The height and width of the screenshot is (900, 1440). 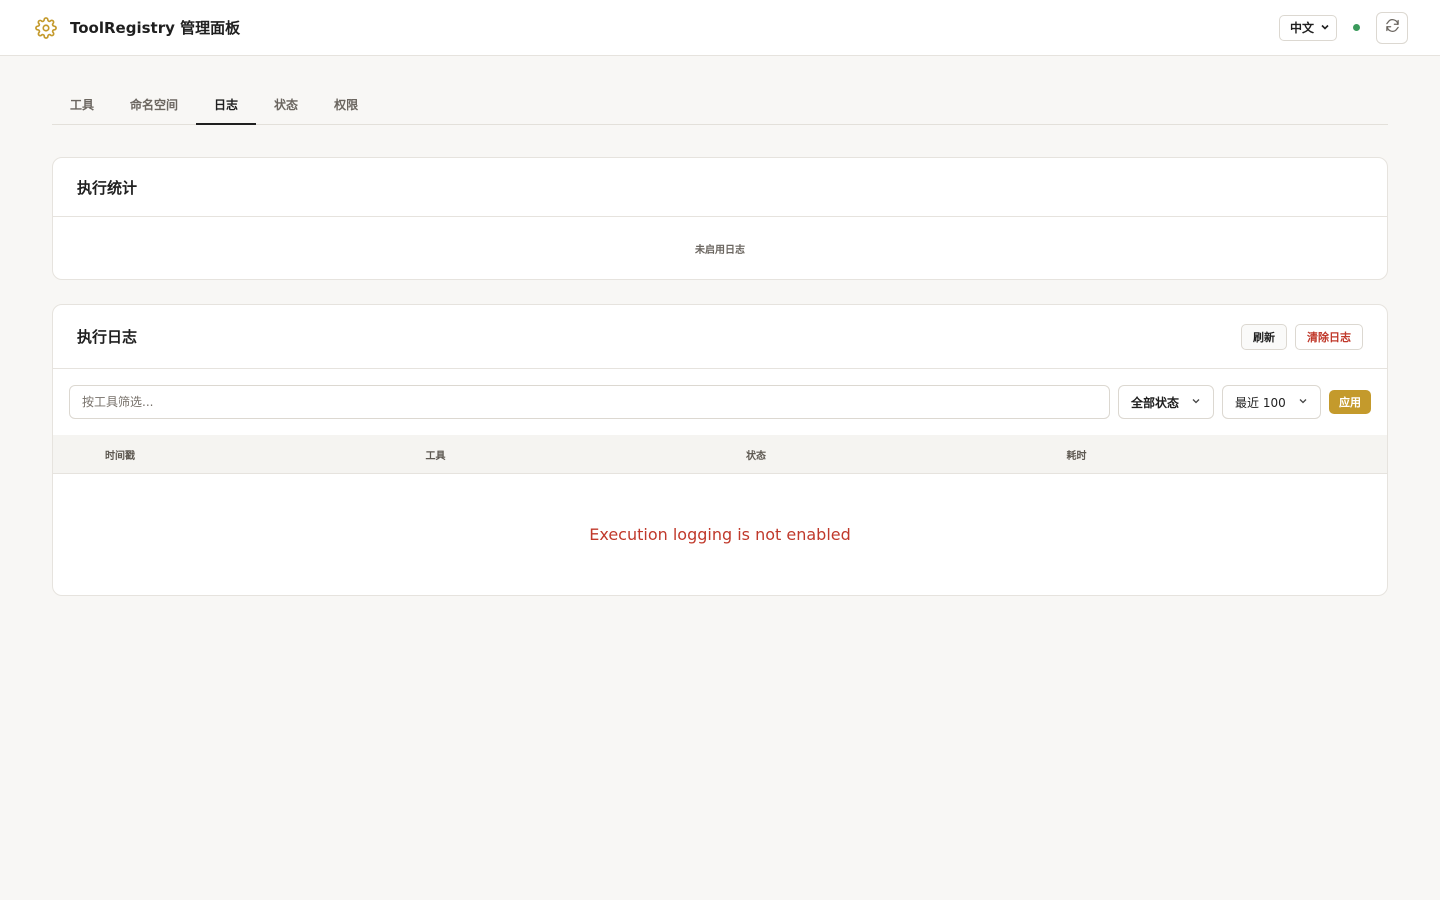 I want to click on limit-select: 最近 100, so click(x=1271, y=402).